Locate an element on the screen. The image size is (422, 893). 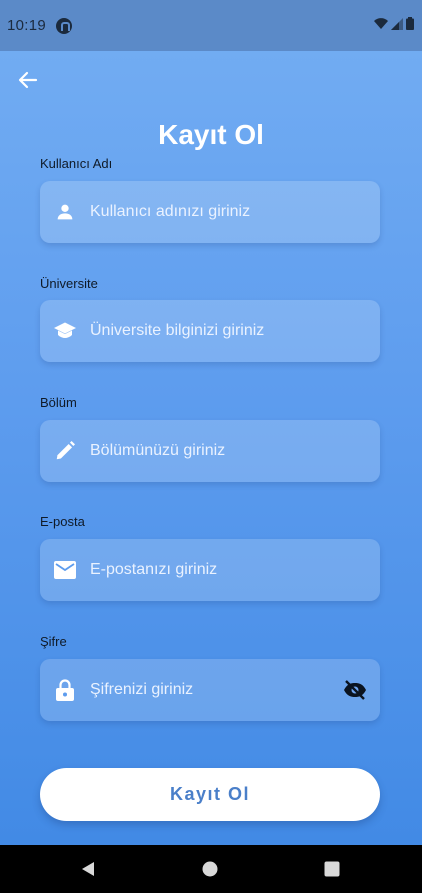
page-title: Kayıt Ol is located at coordinates (211, 134).